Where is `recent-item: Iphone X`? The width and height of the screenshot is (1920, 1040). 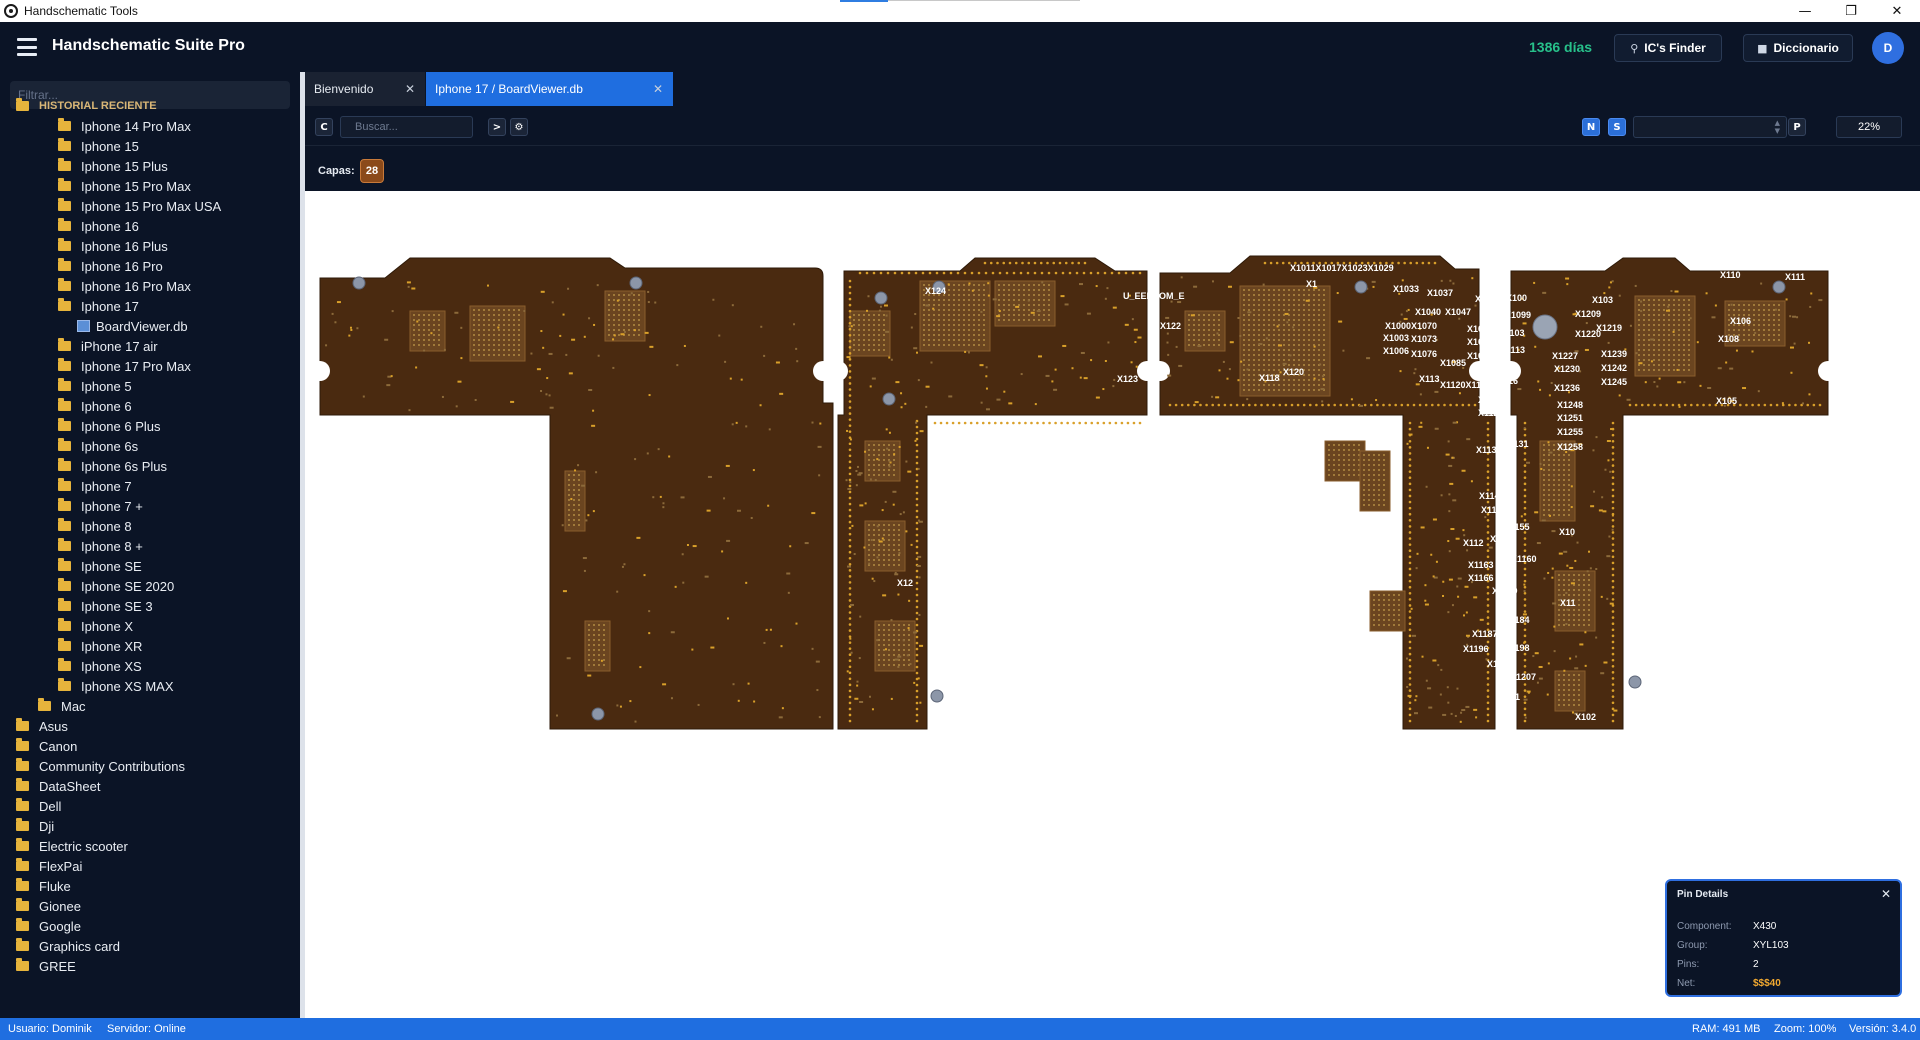 recent-item: Iphone X is located at coordinates (95, 626).